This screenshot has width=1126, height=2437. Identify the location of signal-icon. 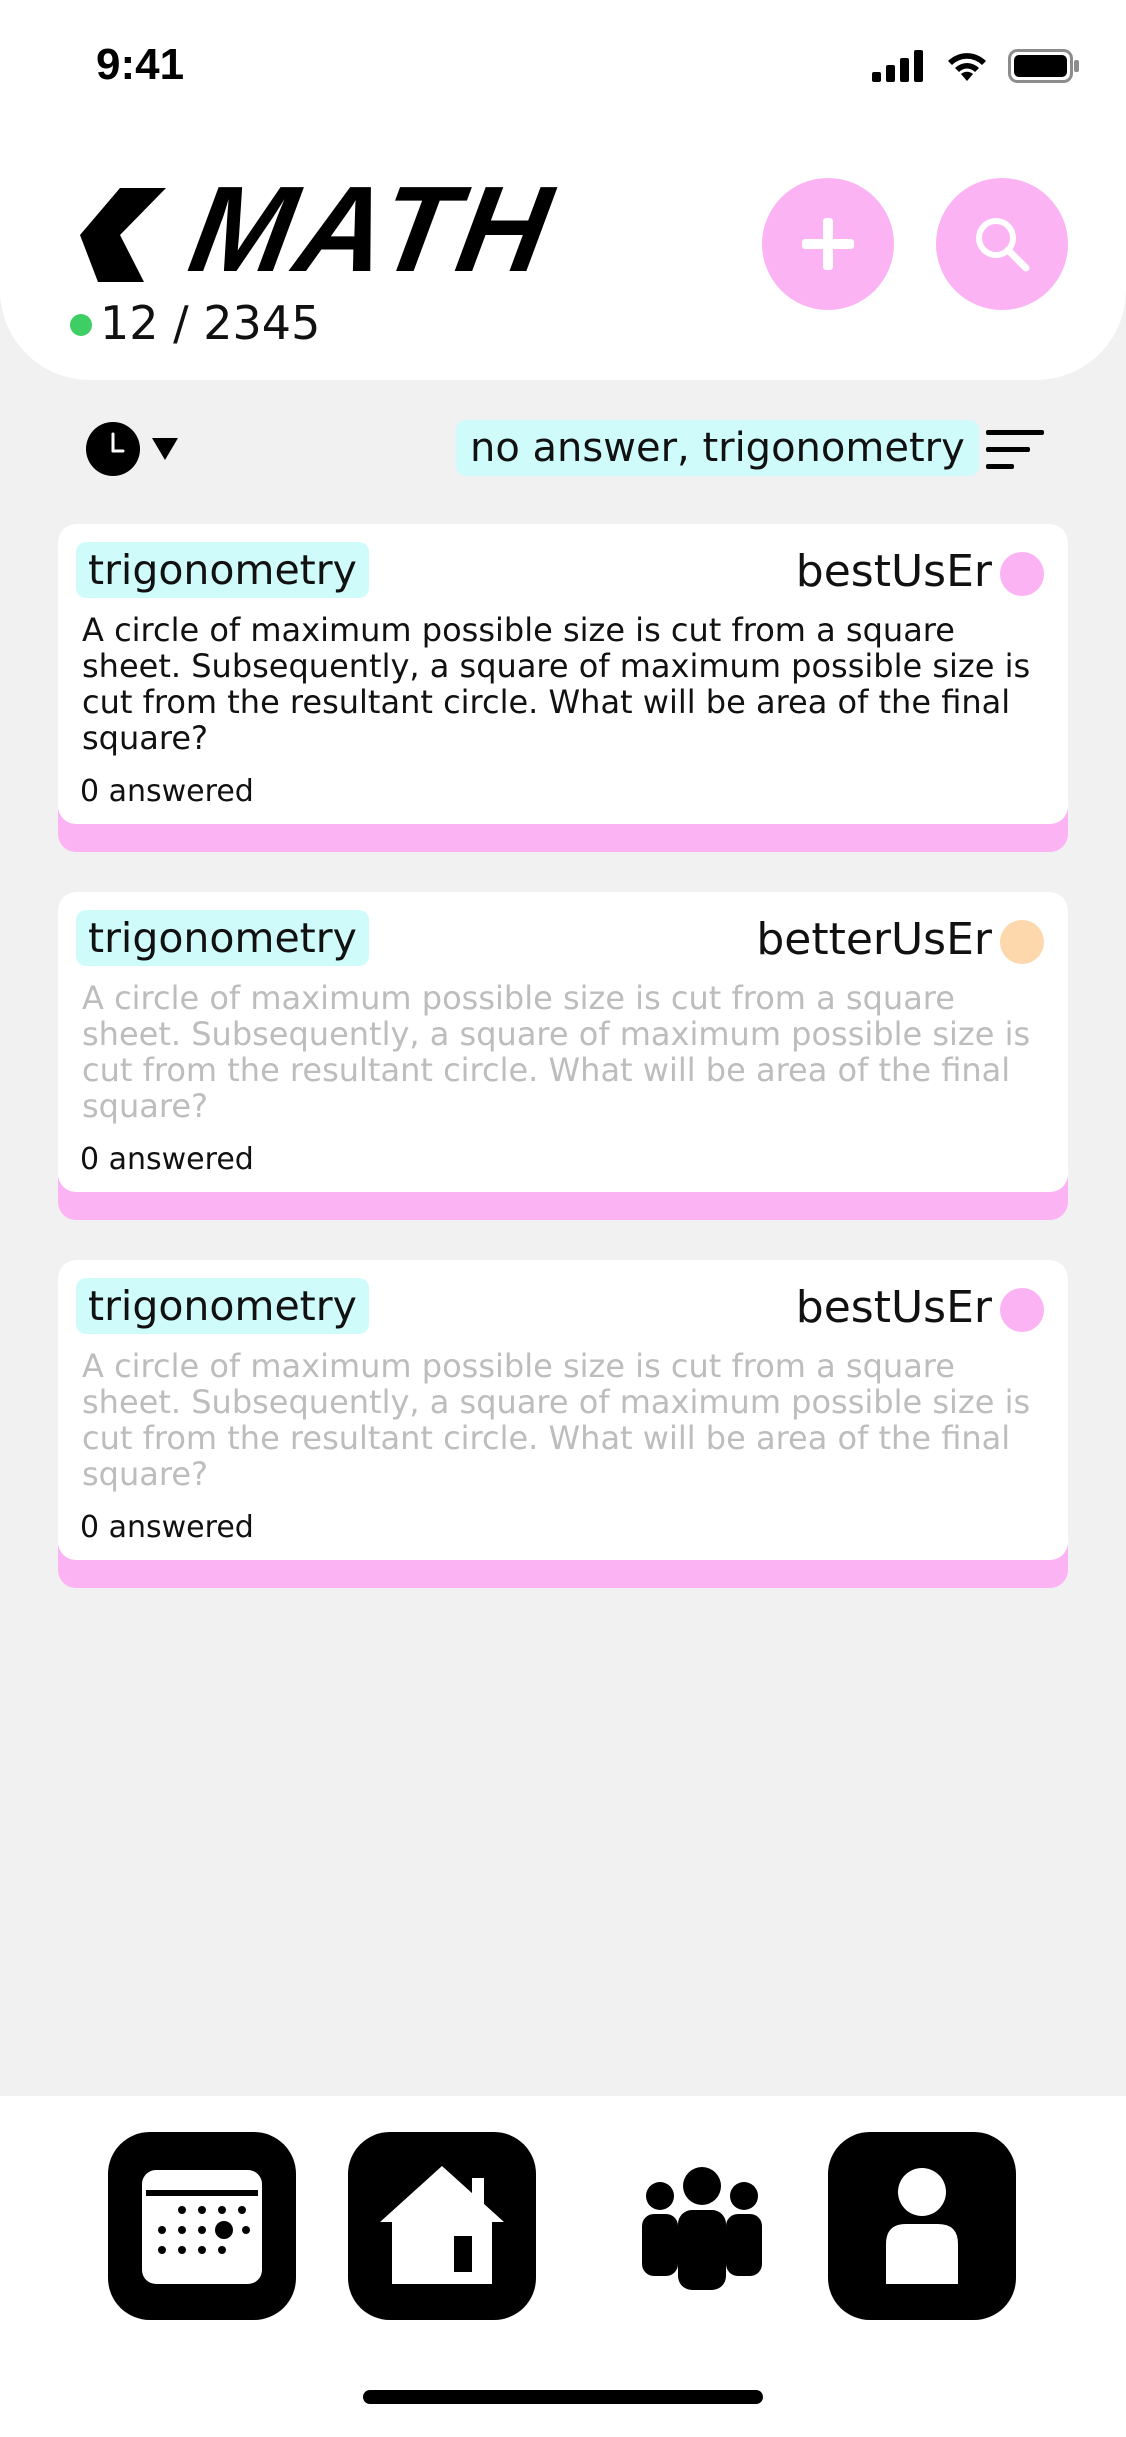
(897, 66).